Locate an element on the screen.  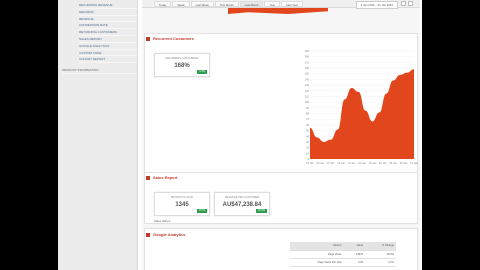
x-tick-label: 16 Jan is located at coordinates (362, 163).